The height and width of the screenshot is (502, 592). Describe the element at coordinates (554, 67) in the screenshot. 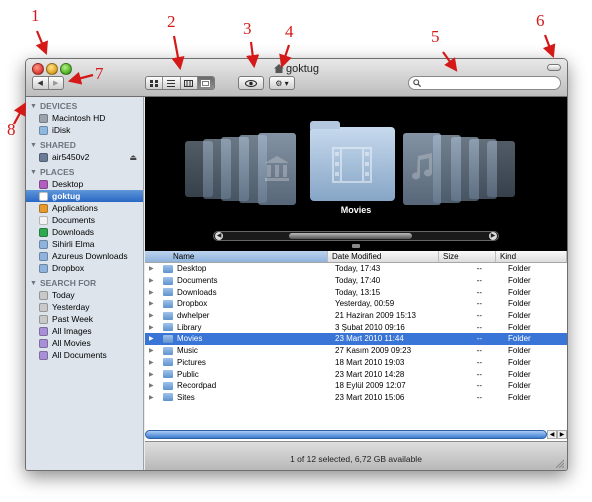

I see `toolbar-toggle-button` at that location.